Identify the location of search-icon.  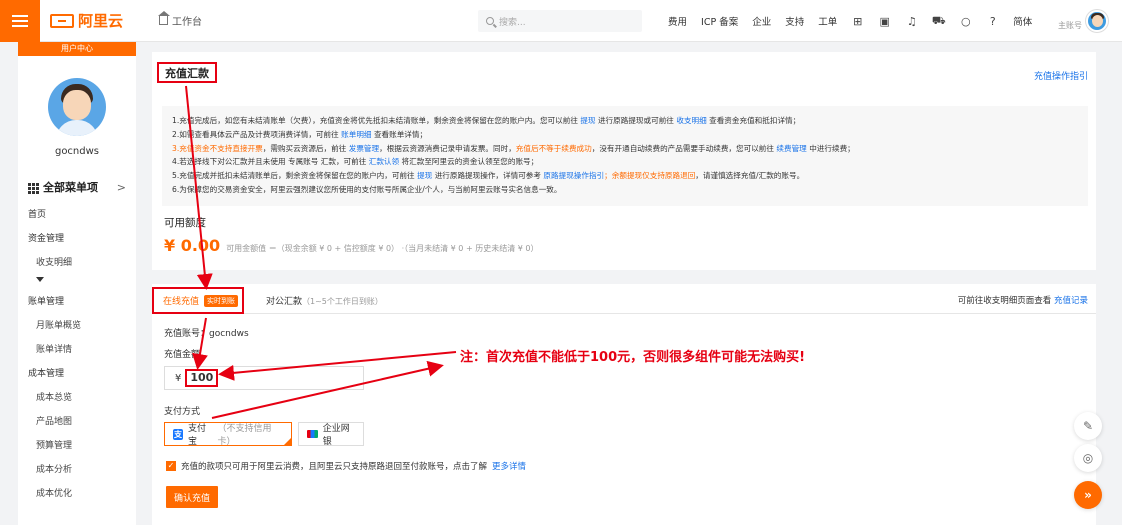
(490, 21).